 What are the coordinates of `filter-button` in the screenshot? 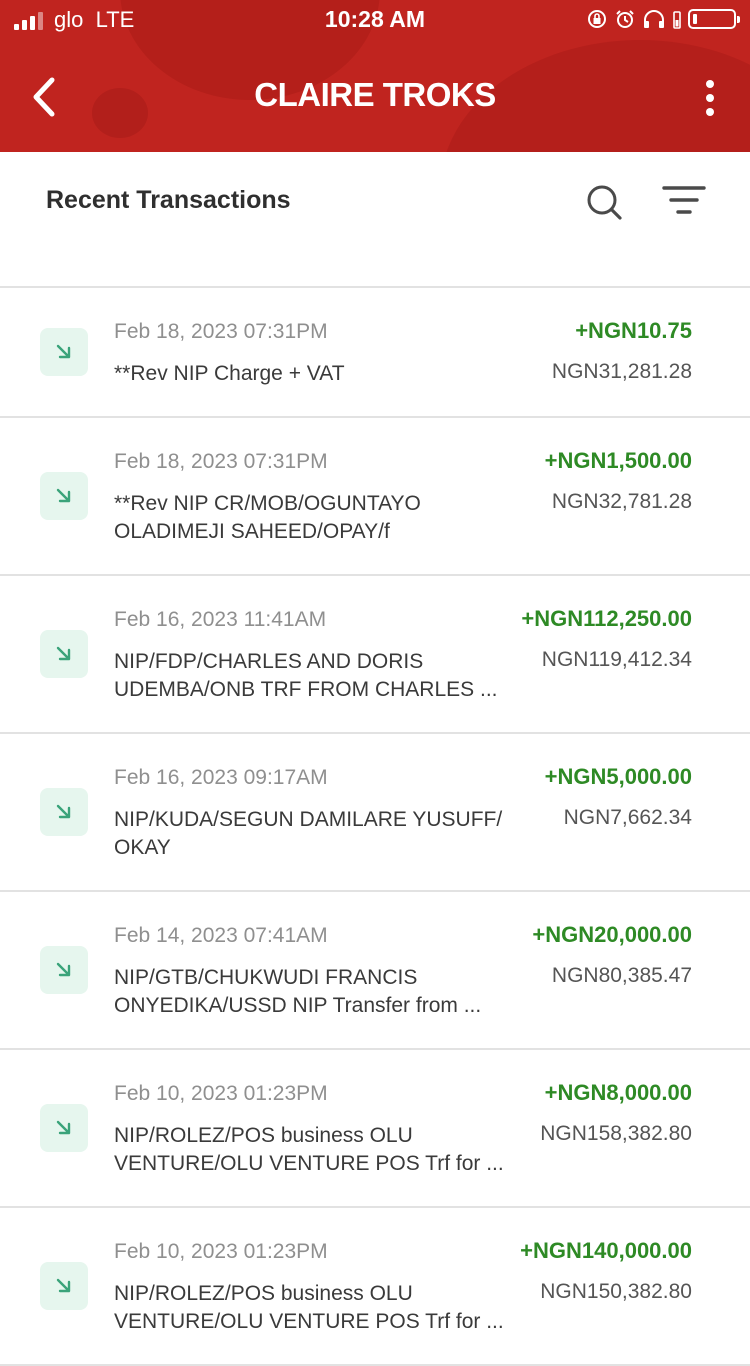 It's located at (684, 202).